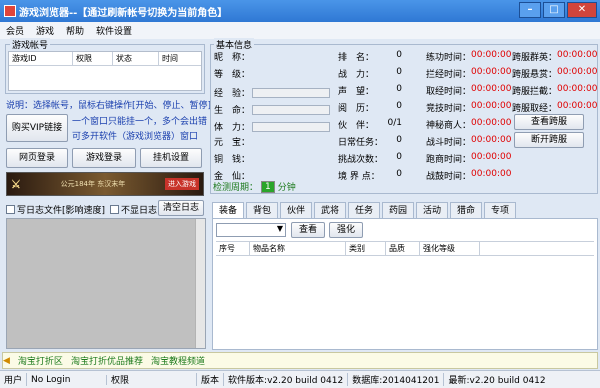 Image resolution: width=600 pixels, height=388 pixels. I want to click on minimize-button: –, so click(530, 10).